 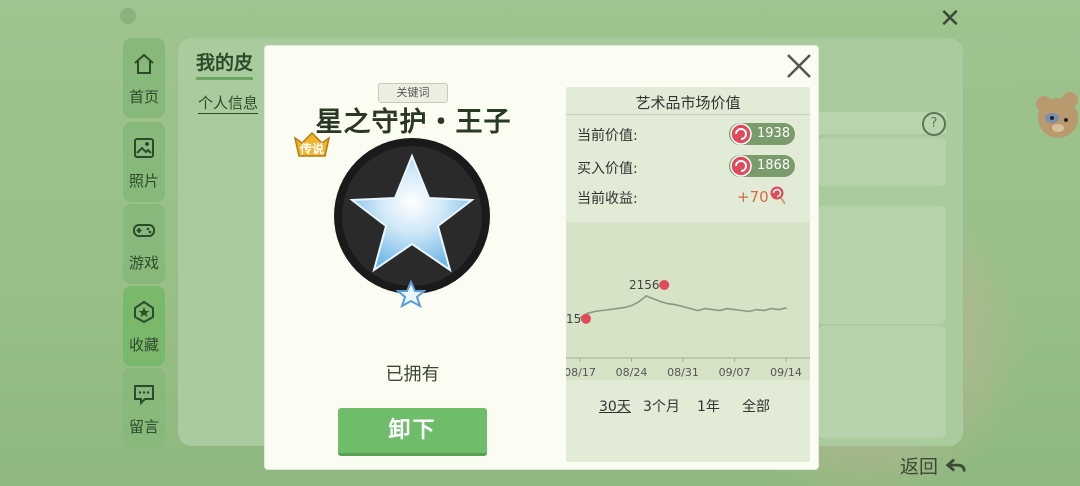 What do you see at coordinates (774, 133) in the screenshot?
I see `current-value: 1938` at bounding box center [774, 133].